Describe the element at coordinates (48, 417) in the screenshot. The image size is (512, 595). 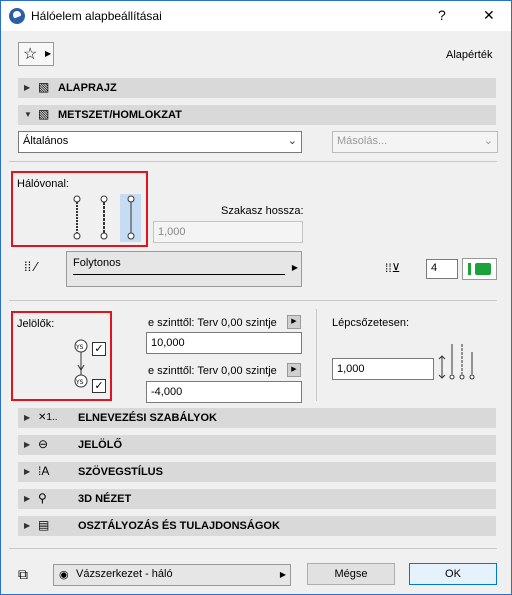
I see `naming-rules-icon: ✕1..` at that location.